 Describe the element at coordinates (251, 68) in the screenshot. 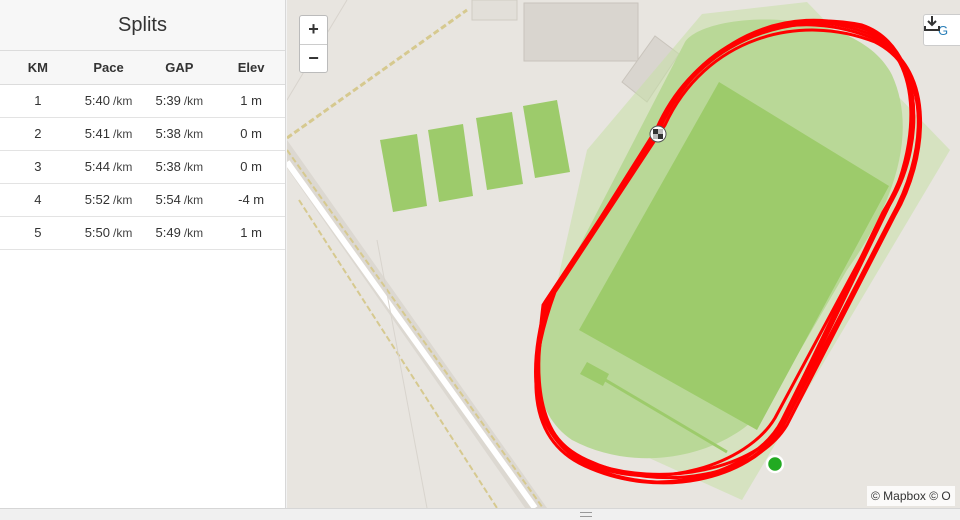

I see `header-elev: Elev` at that location.